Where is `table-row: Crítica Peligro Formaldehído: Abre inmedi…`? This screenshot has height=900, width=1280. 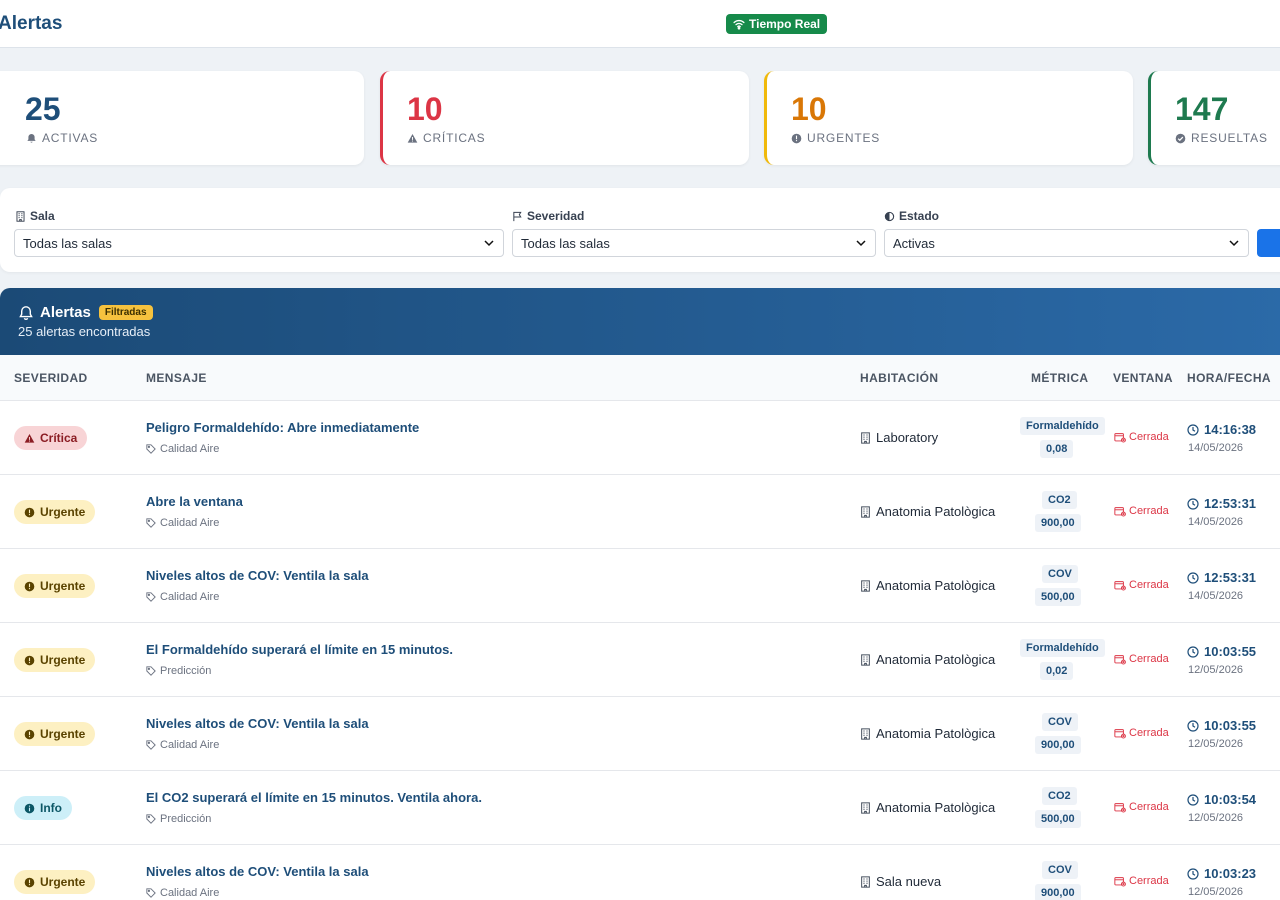 table-row: Crítica Peligro Formaldehído: Abre inmedi… is located at coordinates (640, 438).